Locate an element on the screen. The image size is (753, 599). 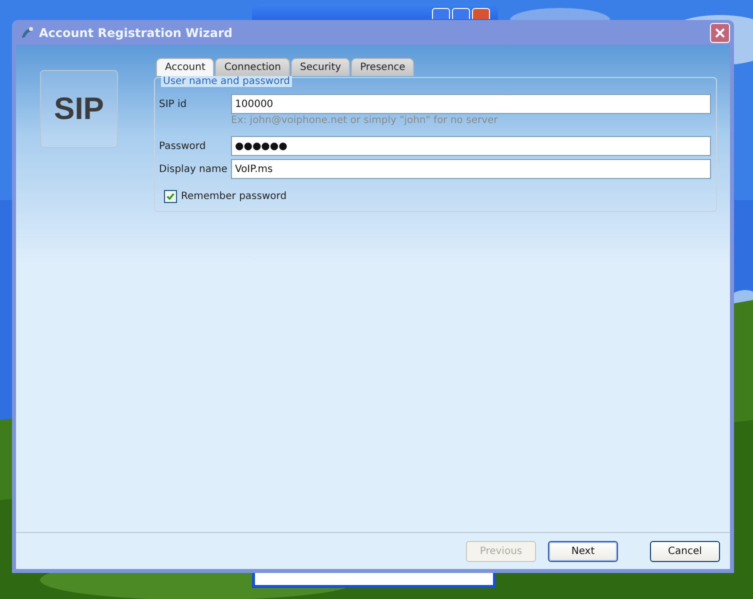
field-label: SIP id is located at coordinates (173, 104).